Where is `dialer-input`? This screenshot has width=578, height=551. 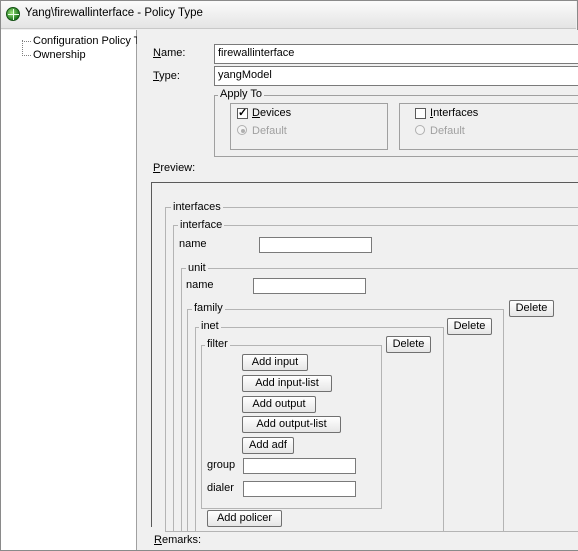 dialer-input is located at coordinates (299, 489).